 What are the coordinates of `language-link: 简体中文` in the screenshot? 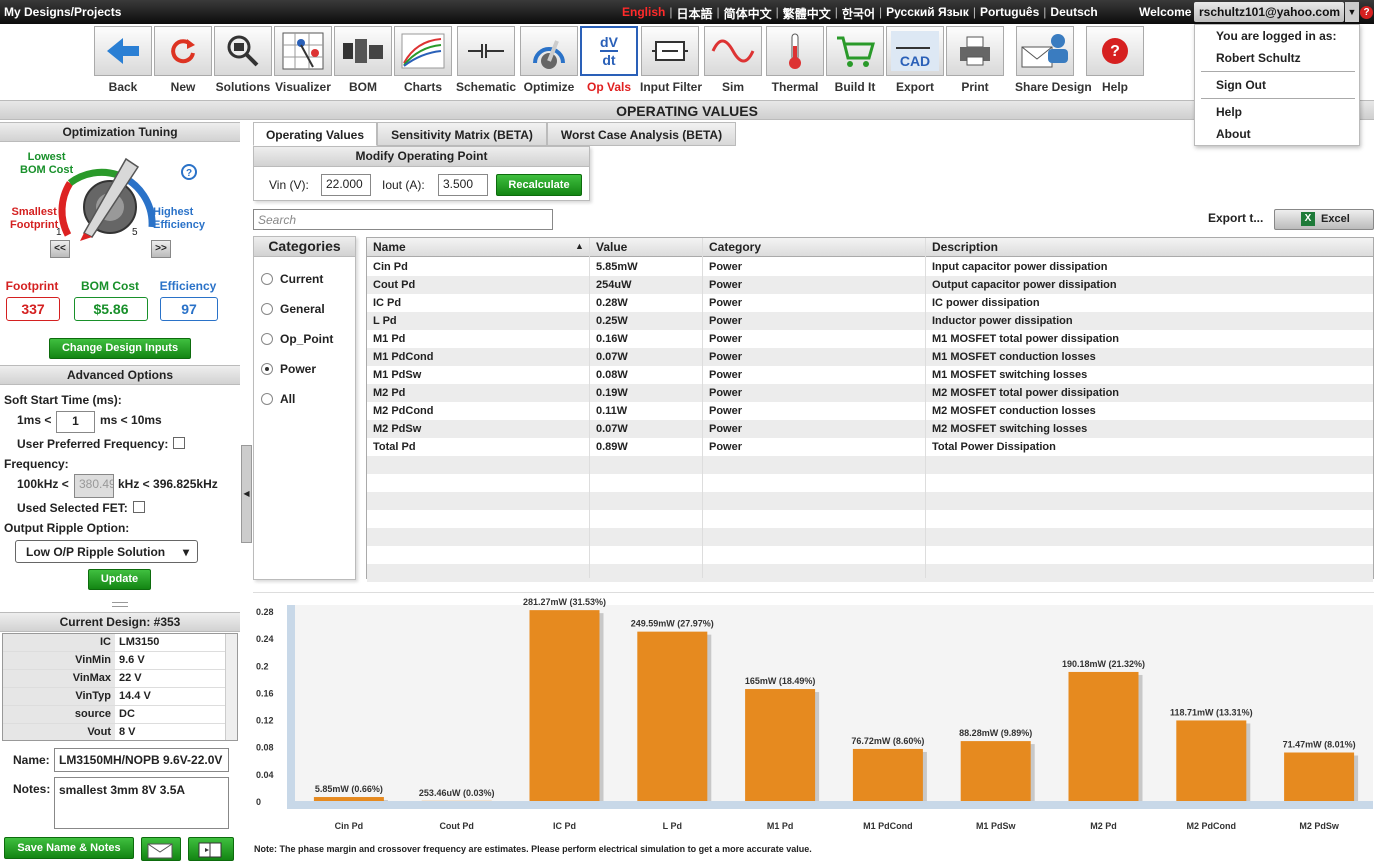 It's located at (748, 13).